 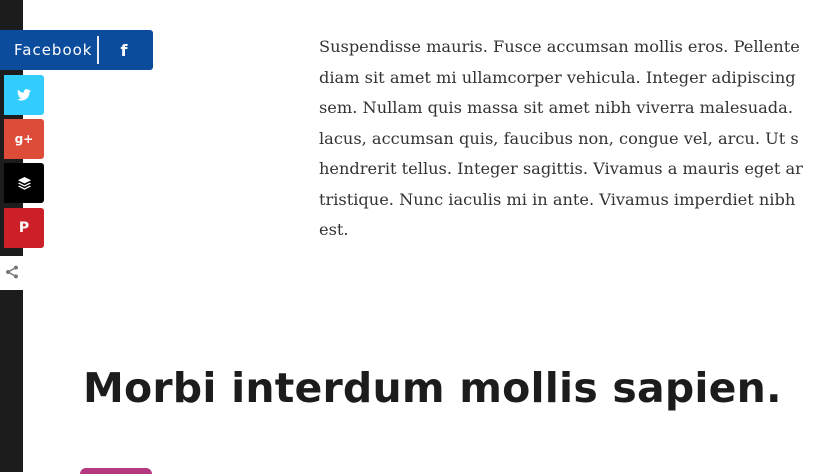 I want to click on share-more-button, so click(x=11, y=273).